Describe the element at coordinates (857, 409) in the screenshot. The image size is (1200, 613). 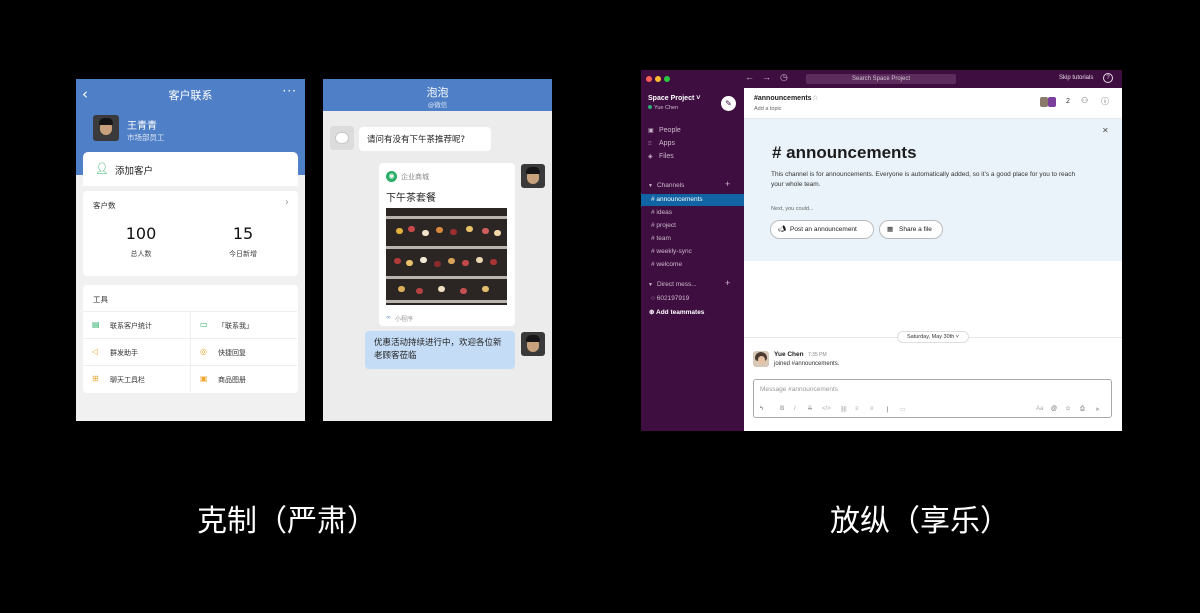
I see `ordered-list-icon: ≡` at that location.